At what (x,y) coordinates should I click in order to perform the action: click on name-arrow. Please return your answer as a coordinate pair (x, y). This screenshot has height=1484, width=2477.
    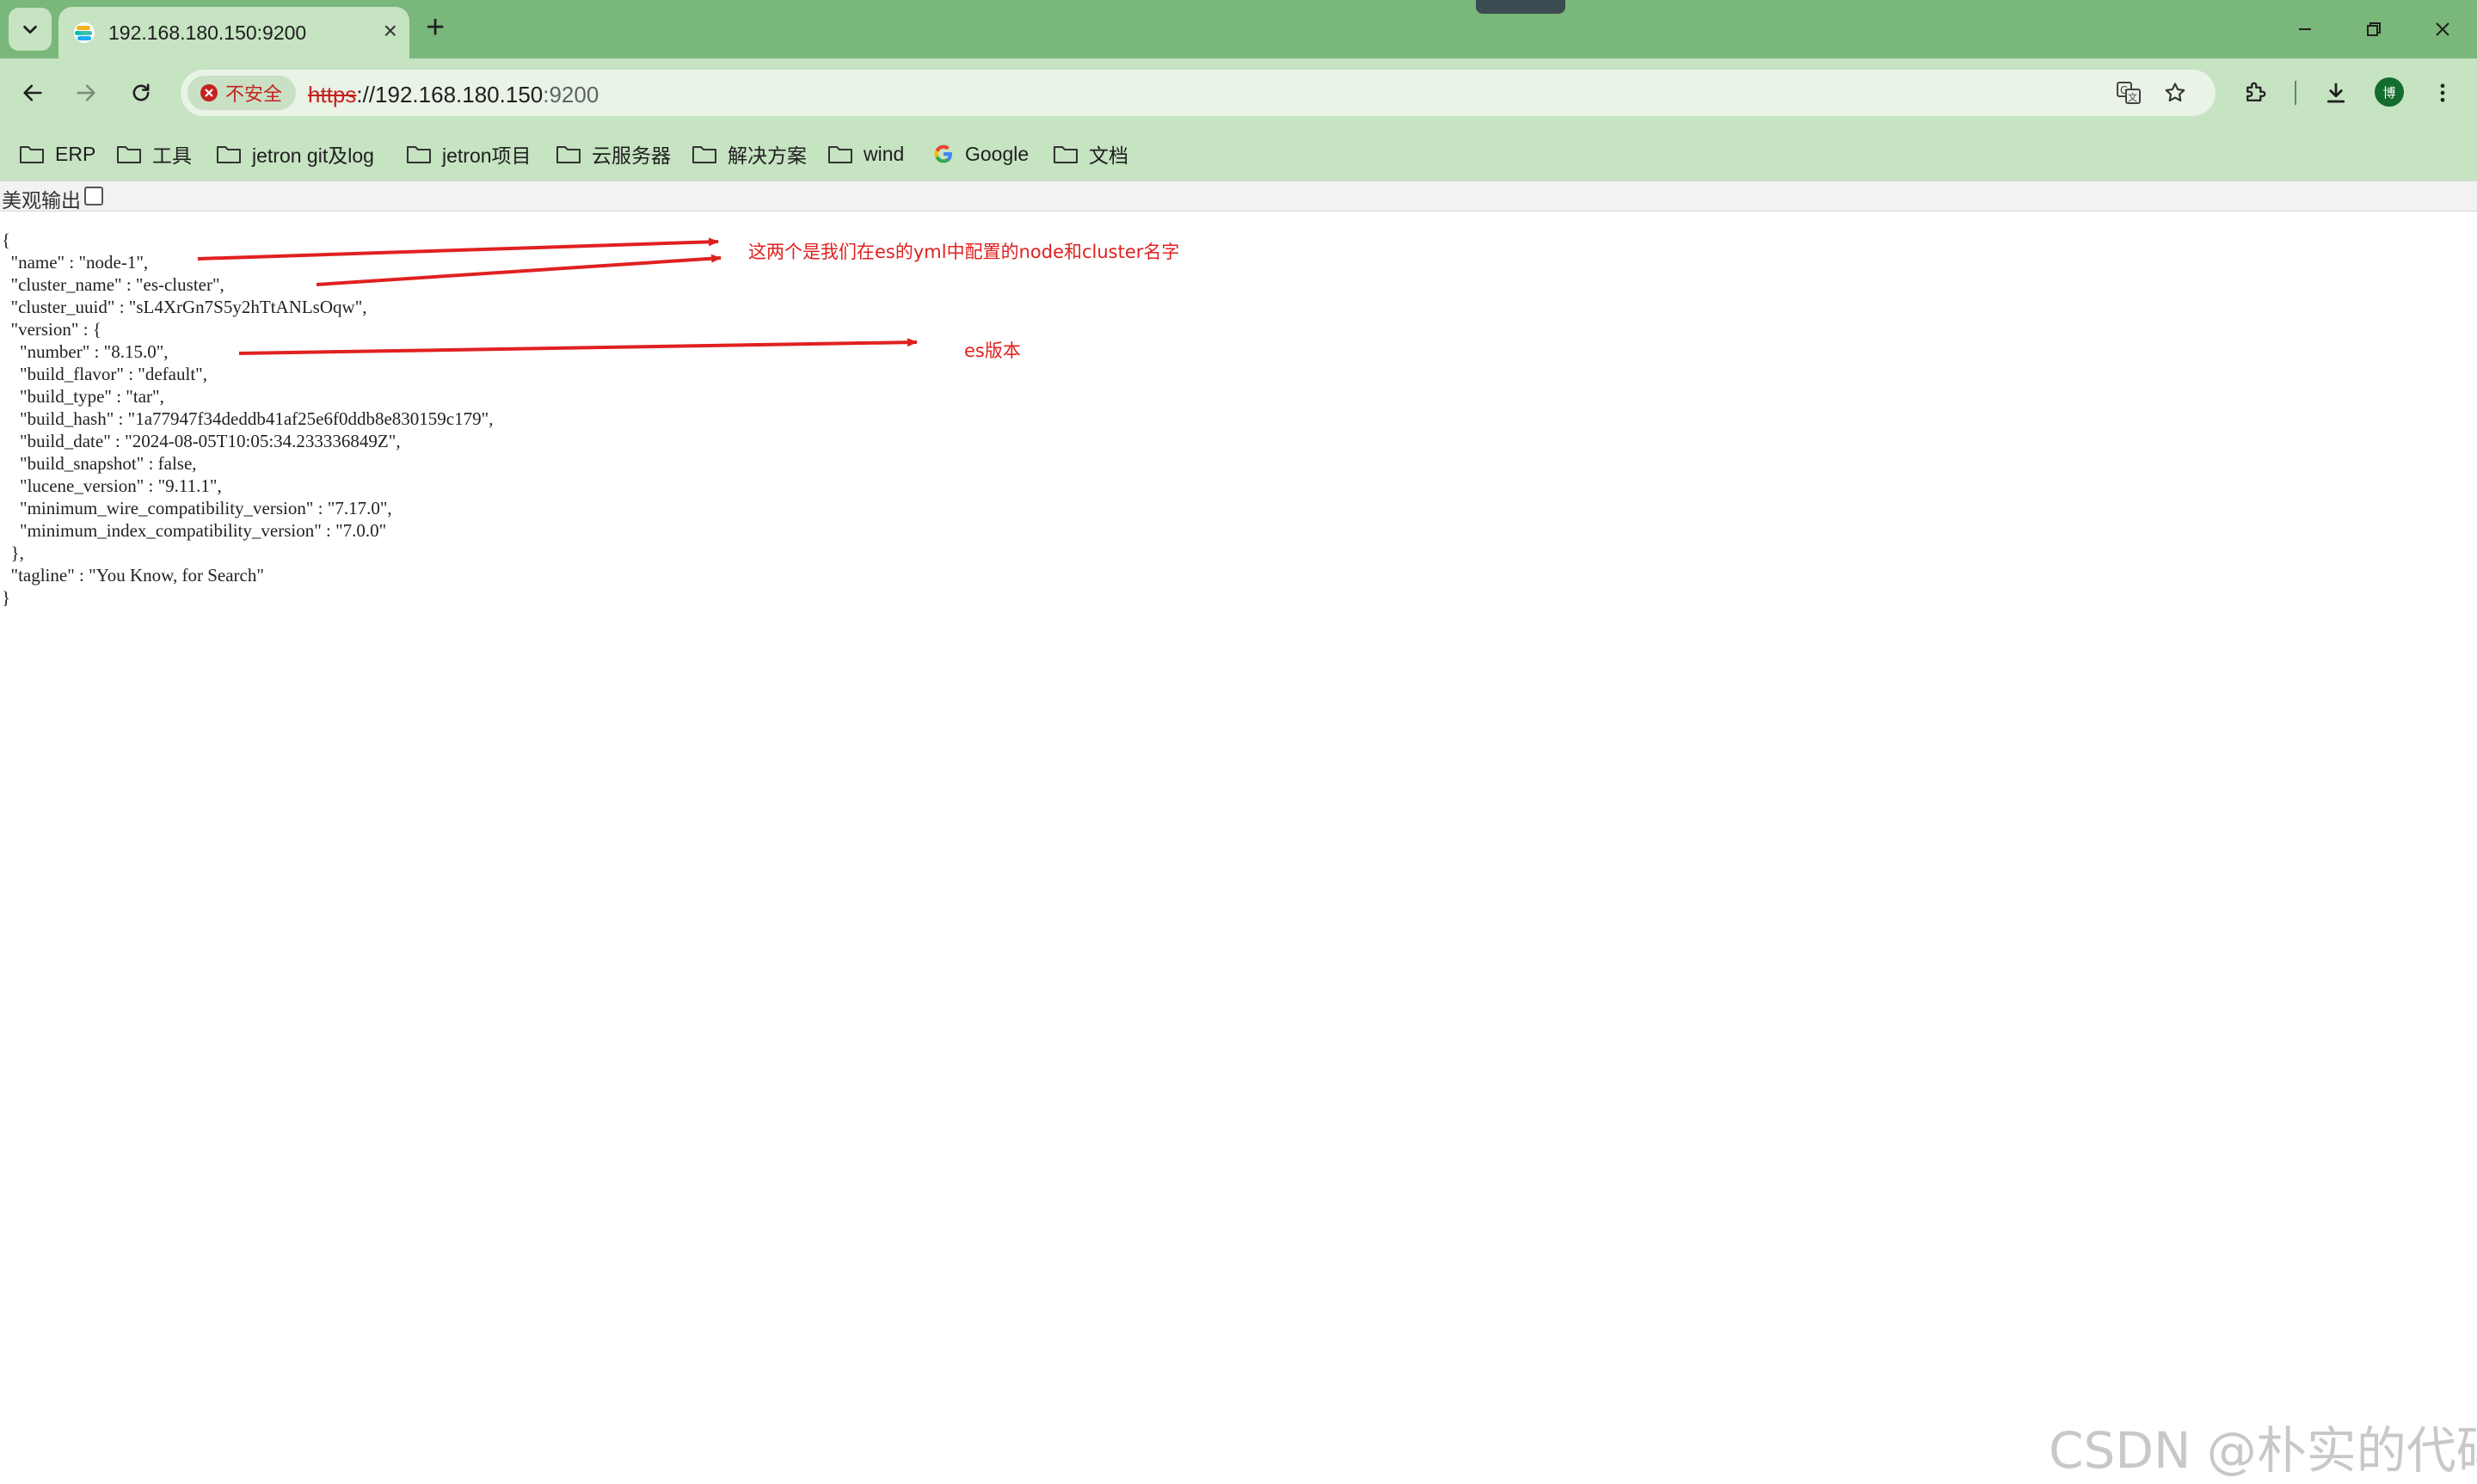
    Looking at the image, I should click on (458, 249).